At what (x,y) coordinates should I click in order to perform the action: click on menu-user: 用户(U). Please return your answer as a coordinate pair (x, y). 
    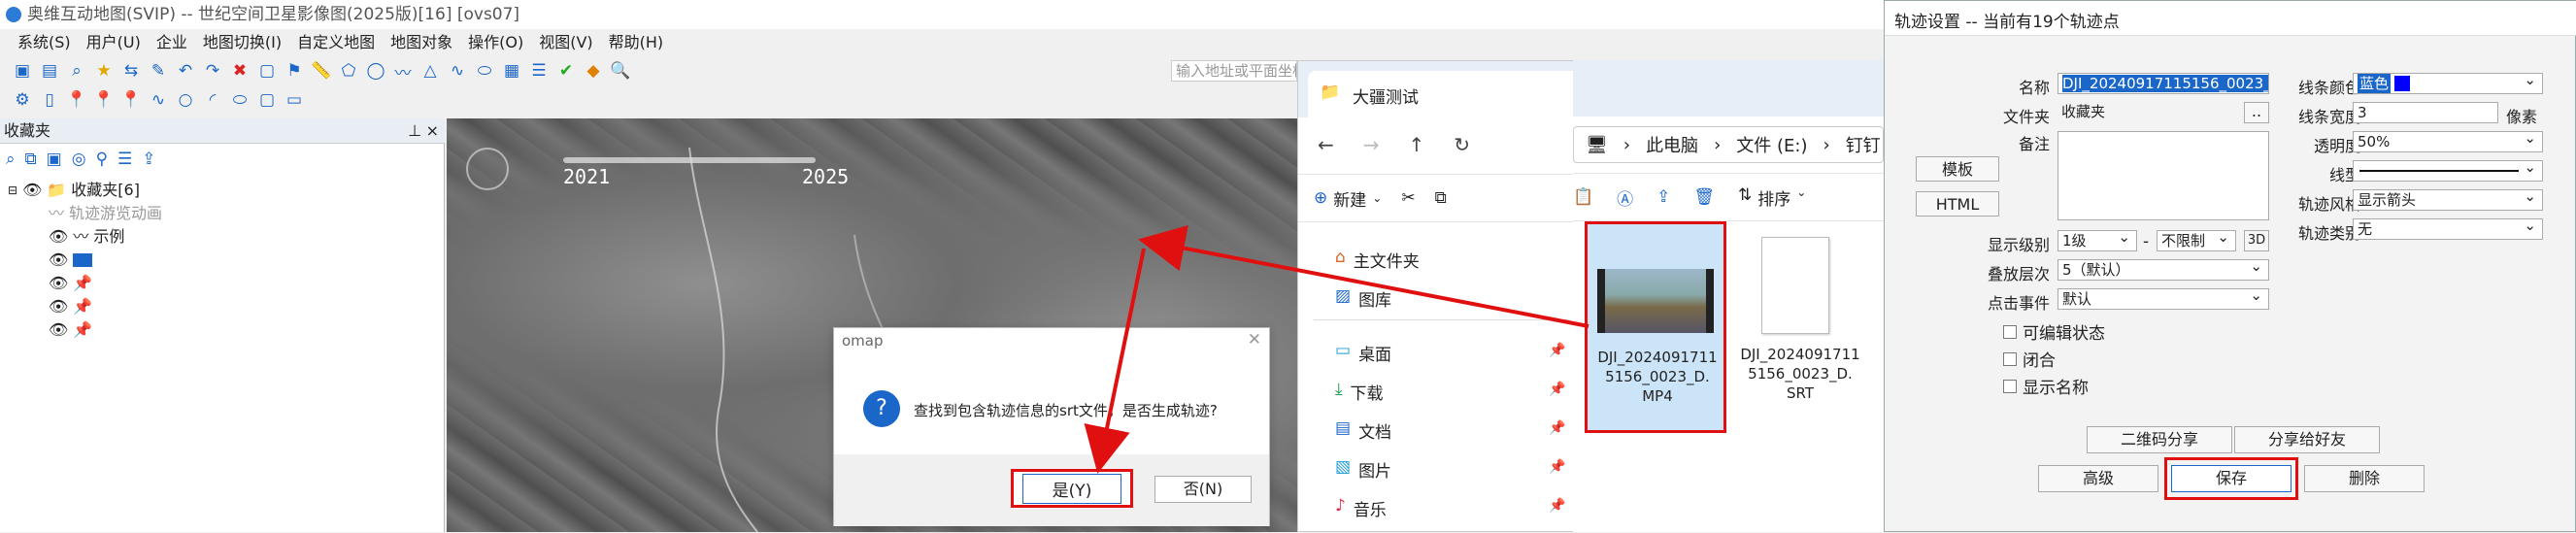
    Looking at the image, I should click on (114, 42).